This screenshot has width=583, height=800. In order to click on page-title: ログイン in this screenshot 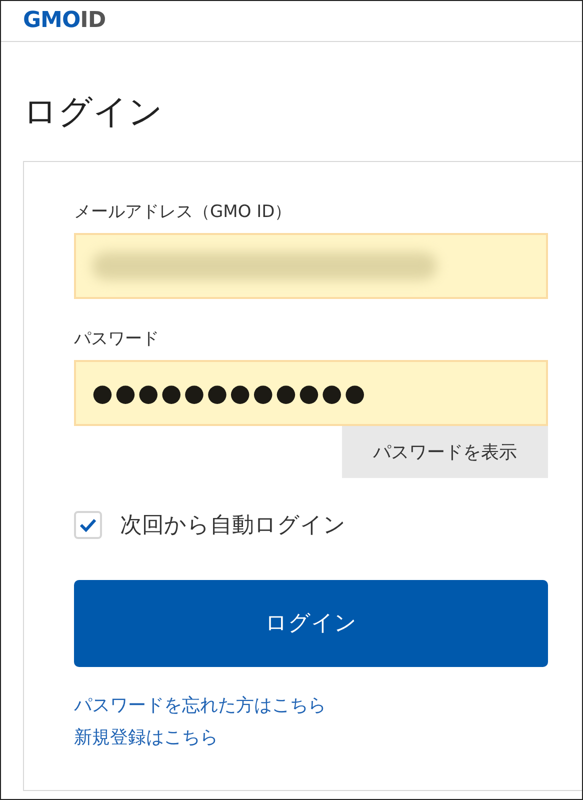, I will do `click(93, 112)`.